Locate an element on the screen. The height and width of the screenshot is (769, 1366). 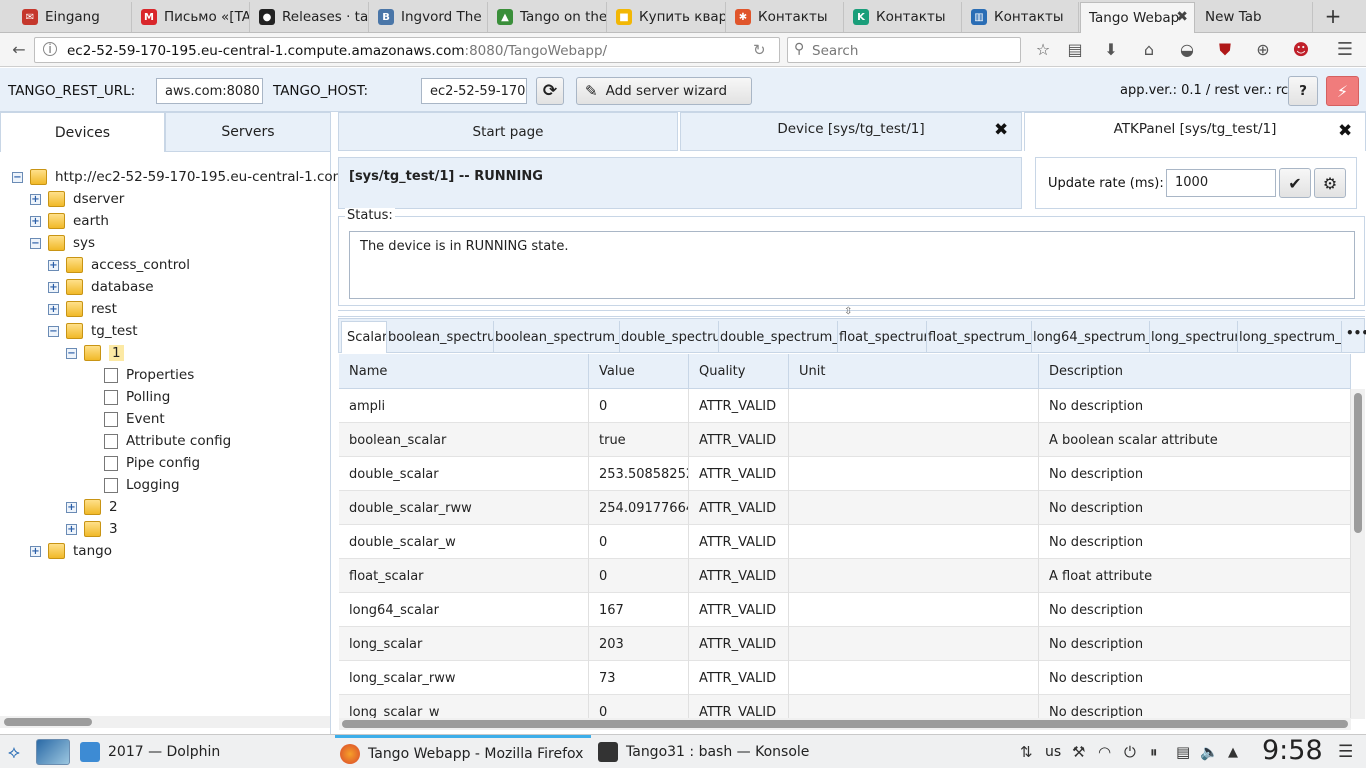
tree-node-dserver: + dserver is located at coordinates (77, 199).